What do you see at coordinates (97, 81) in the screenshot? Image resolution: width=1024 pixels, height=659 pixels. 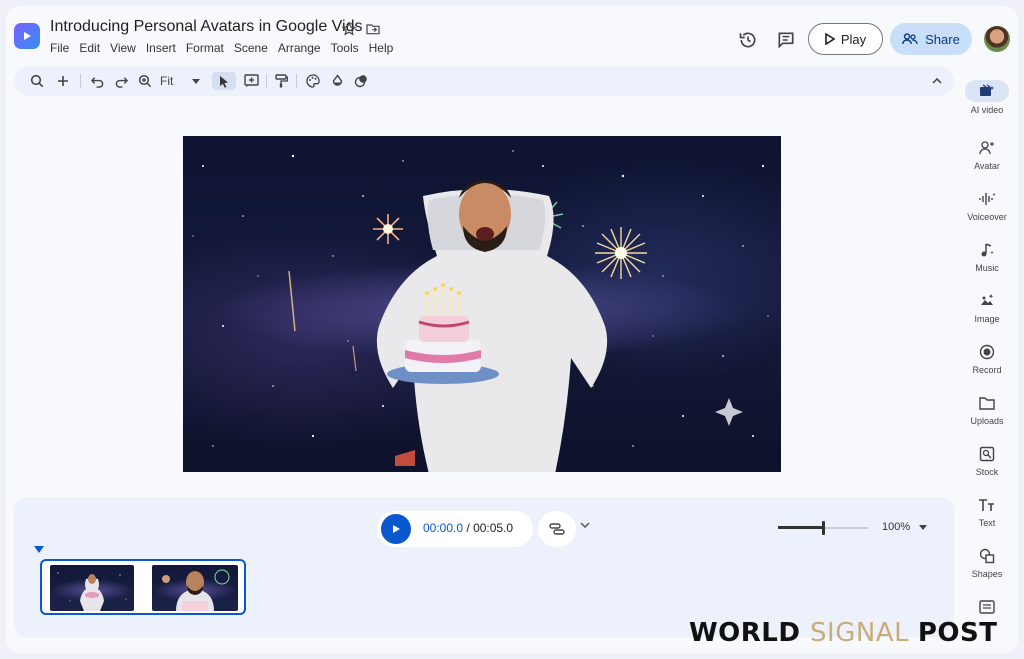 I see `undo-icon` at bounding box center [97, 81].